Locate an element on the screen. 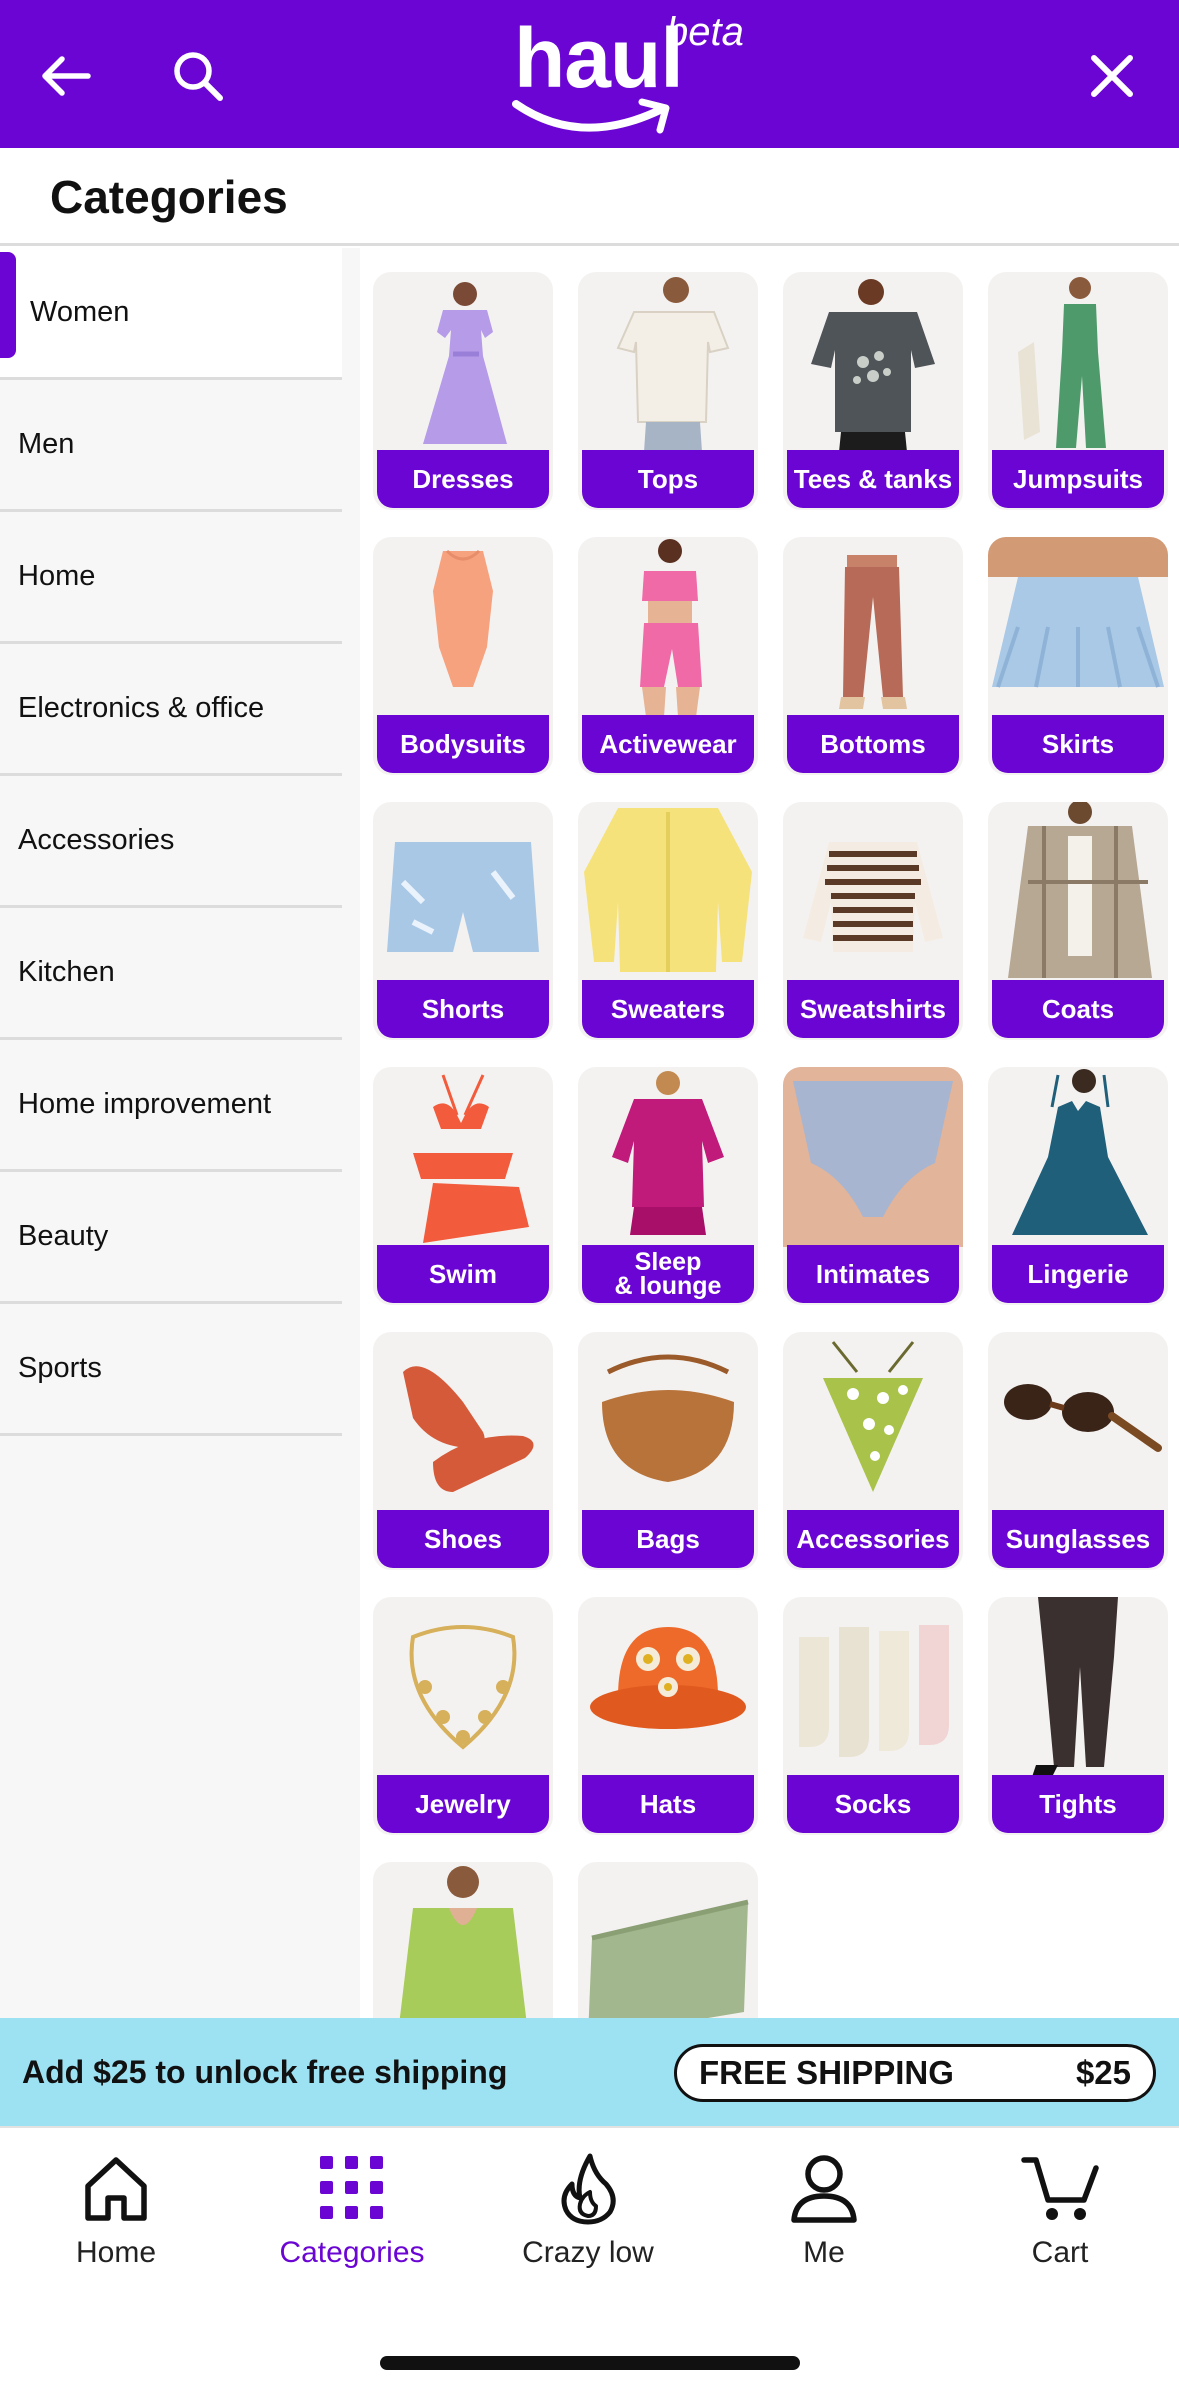 The image size is (1179, 2396). pill-amount: $25 is located at coordinates (1103, 2072).